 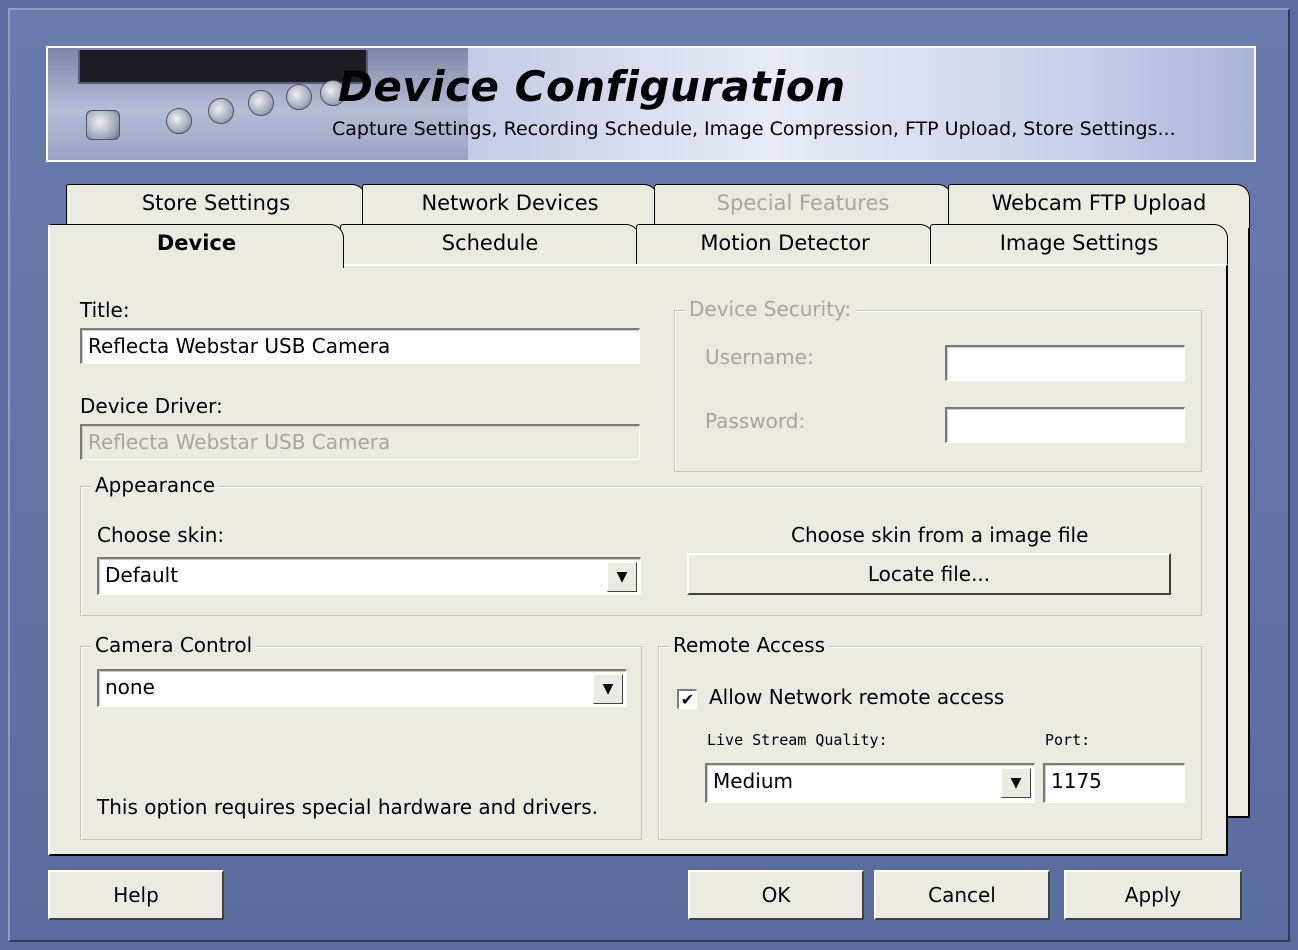 What do you see at coordinates (142, 575) in the screenshot?
I see `skin-select-value: Default` at bounding box center [142, 575].